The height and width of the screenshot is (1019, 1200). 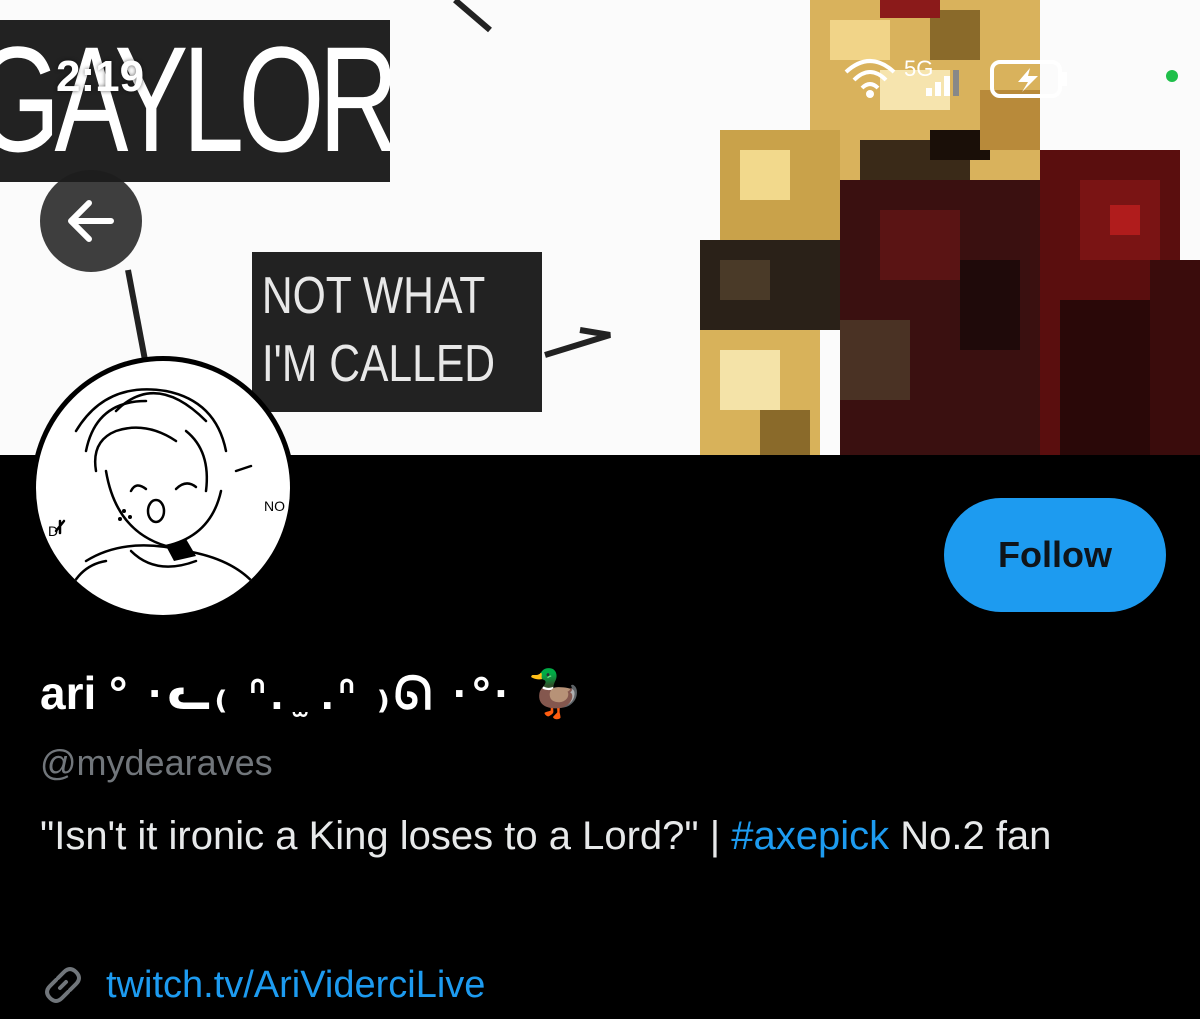 What do you see at coordinates (397, 332) in the screenshot?
I see `banner-caption-box: NOT WHAT I'M CALLED` at bounding box center [397, 332].